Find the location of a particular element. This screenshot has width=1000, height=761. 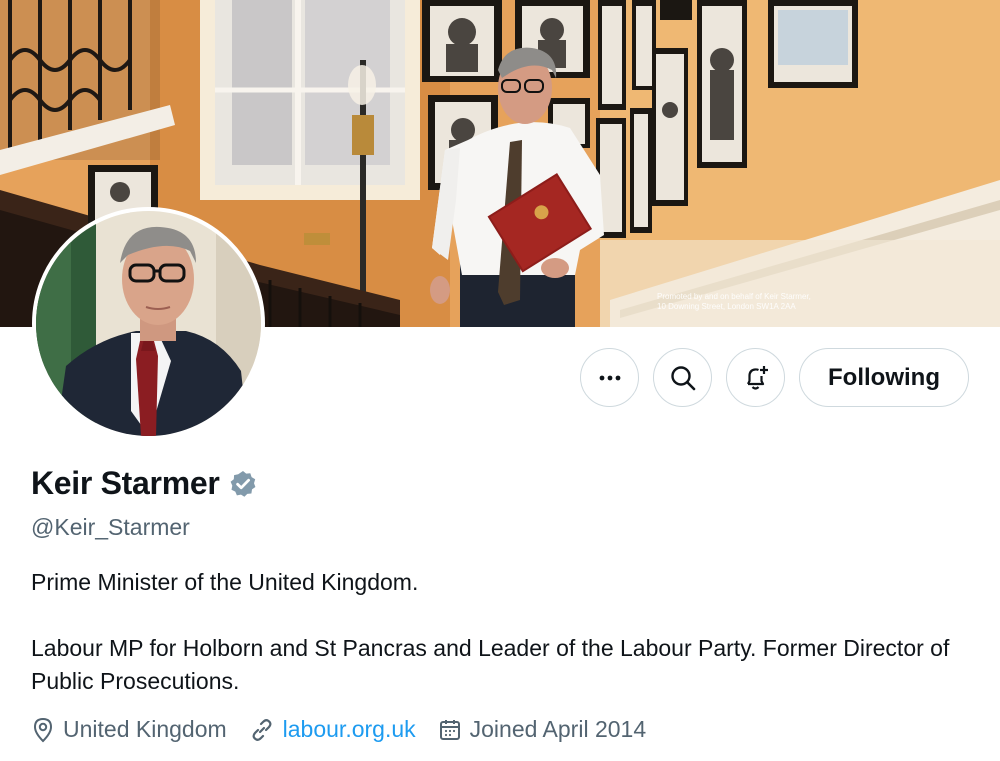

search-profile-button is located at coordinates (683, 377).